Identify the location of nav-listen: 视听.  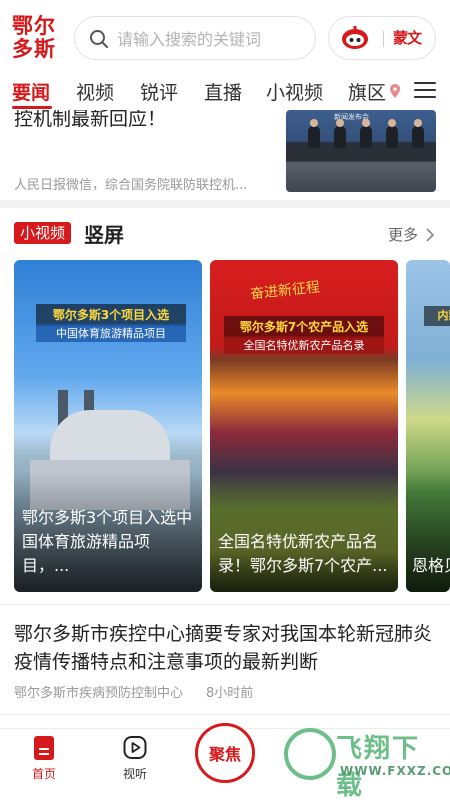
(135, 758).